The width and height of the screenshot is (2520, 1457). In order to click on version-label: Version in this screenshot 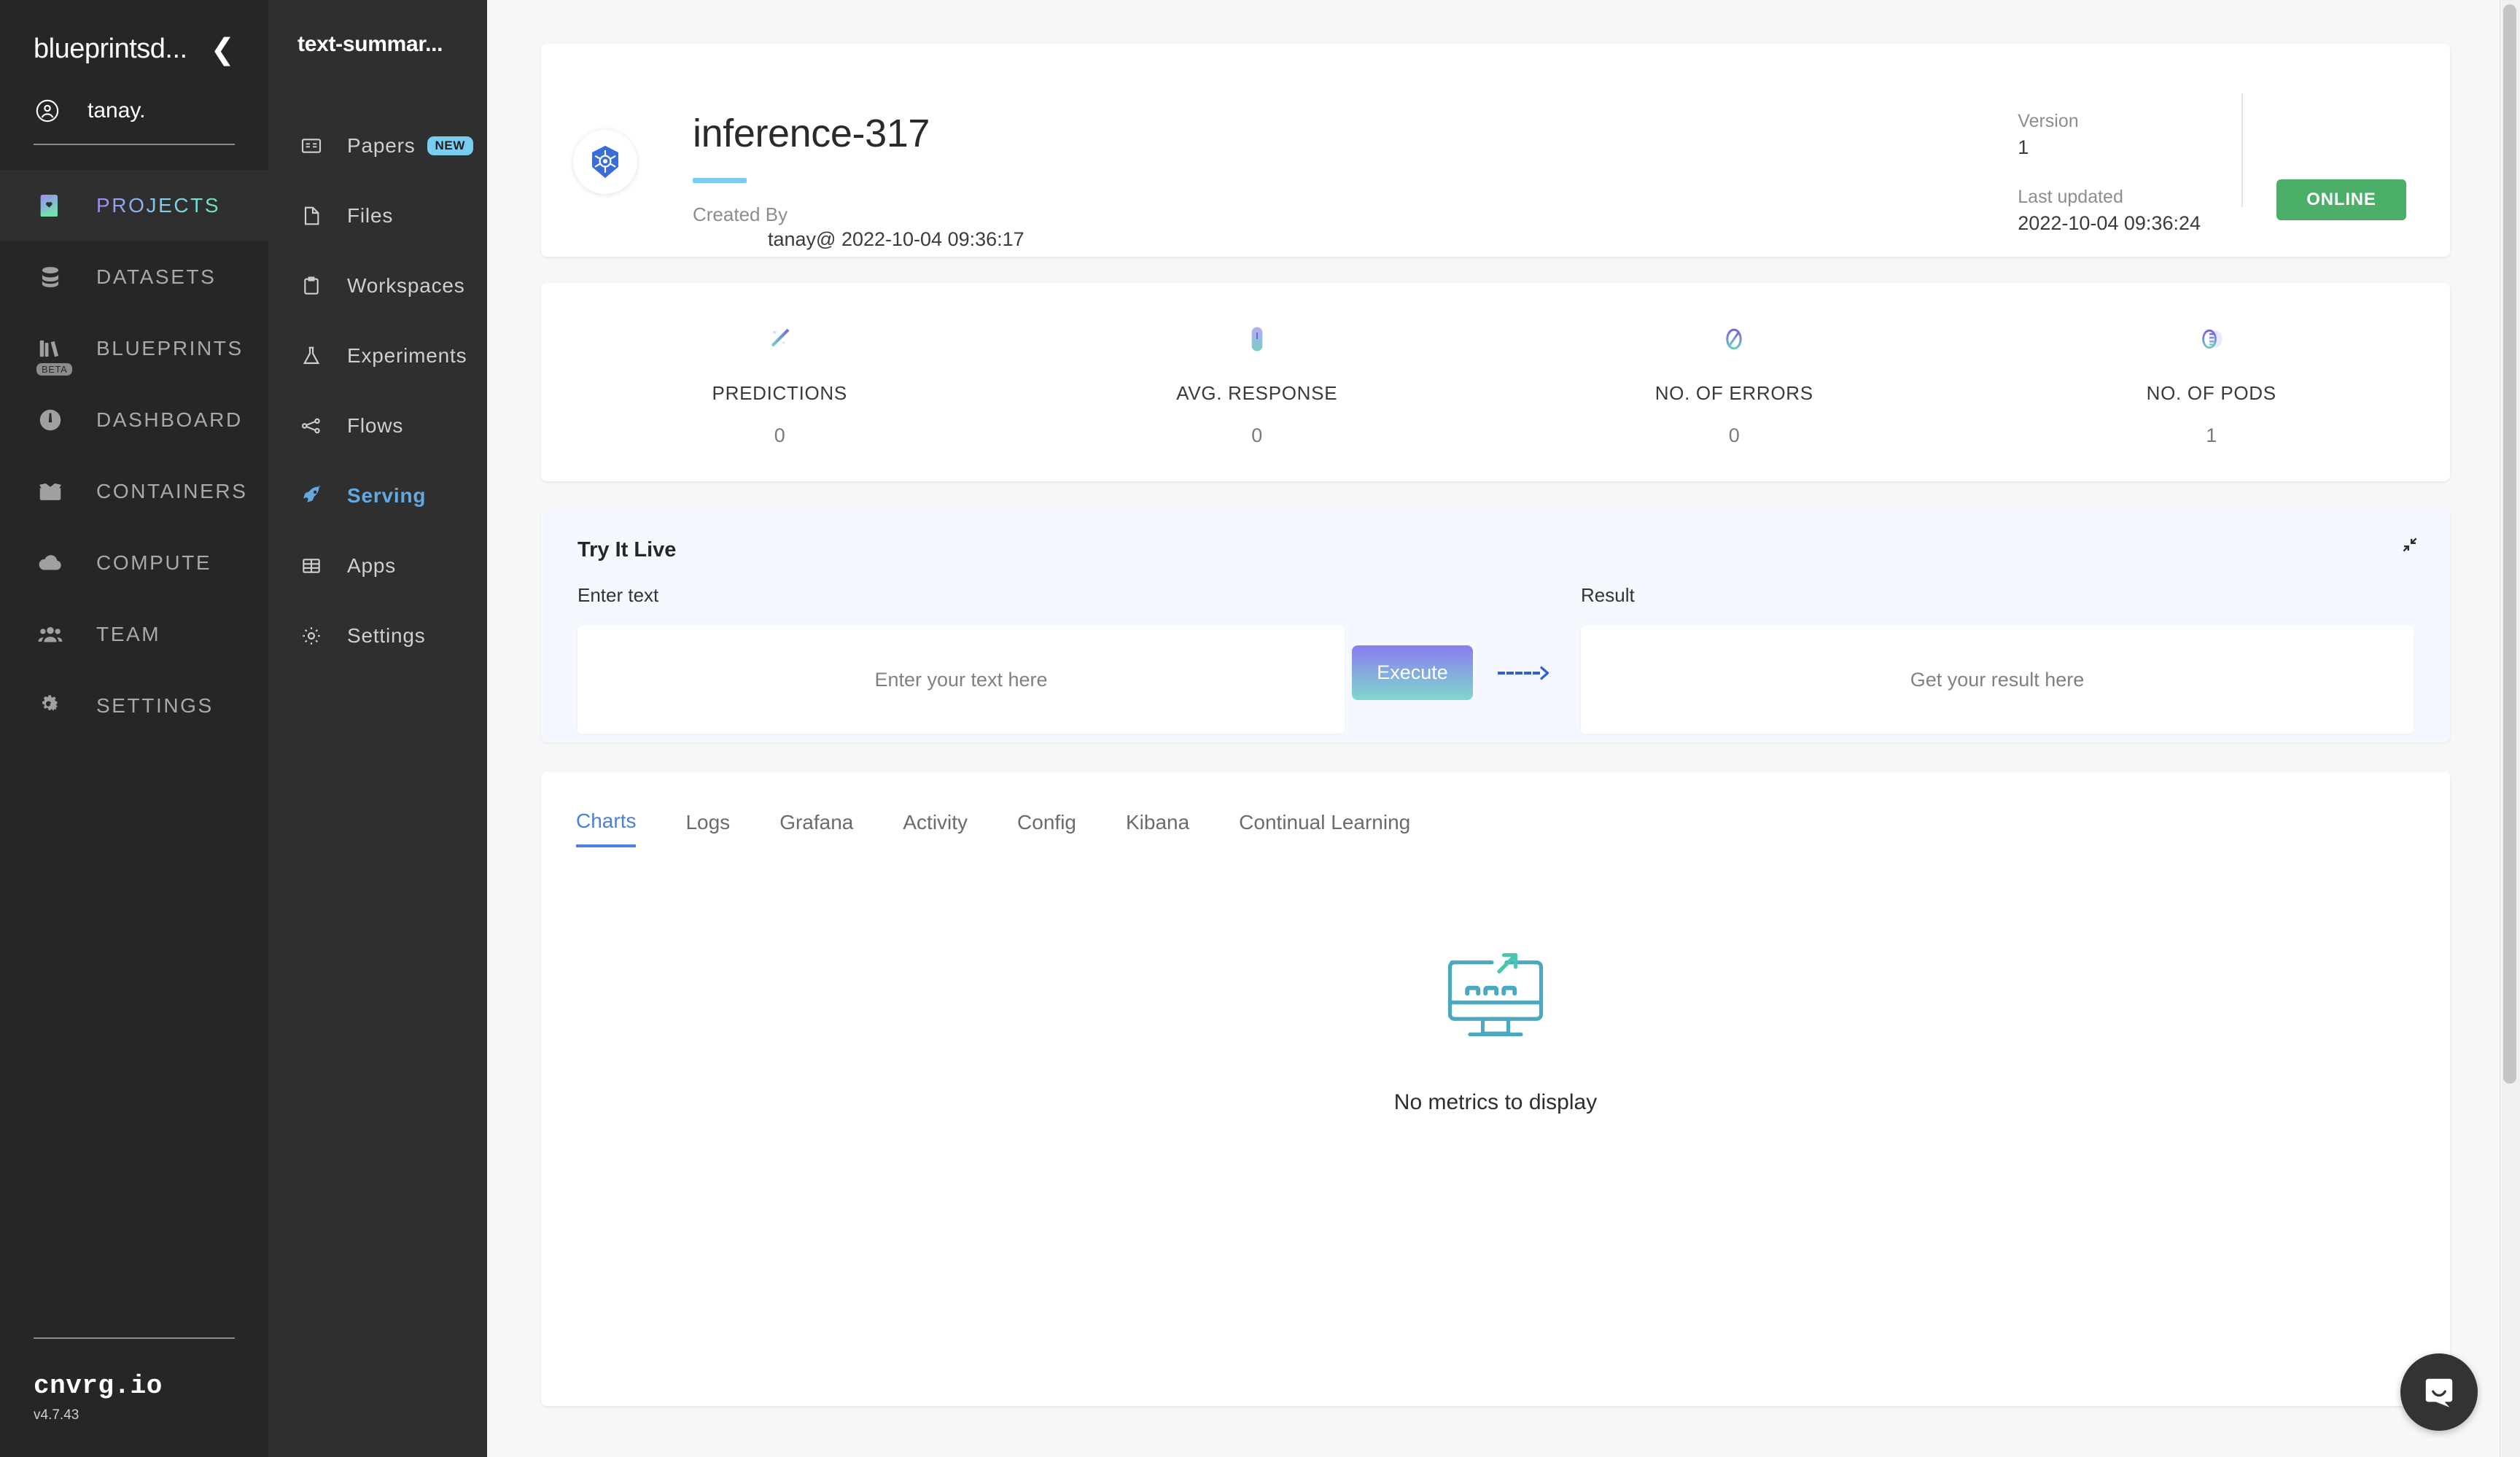, I will do `click(2048, 121)`.